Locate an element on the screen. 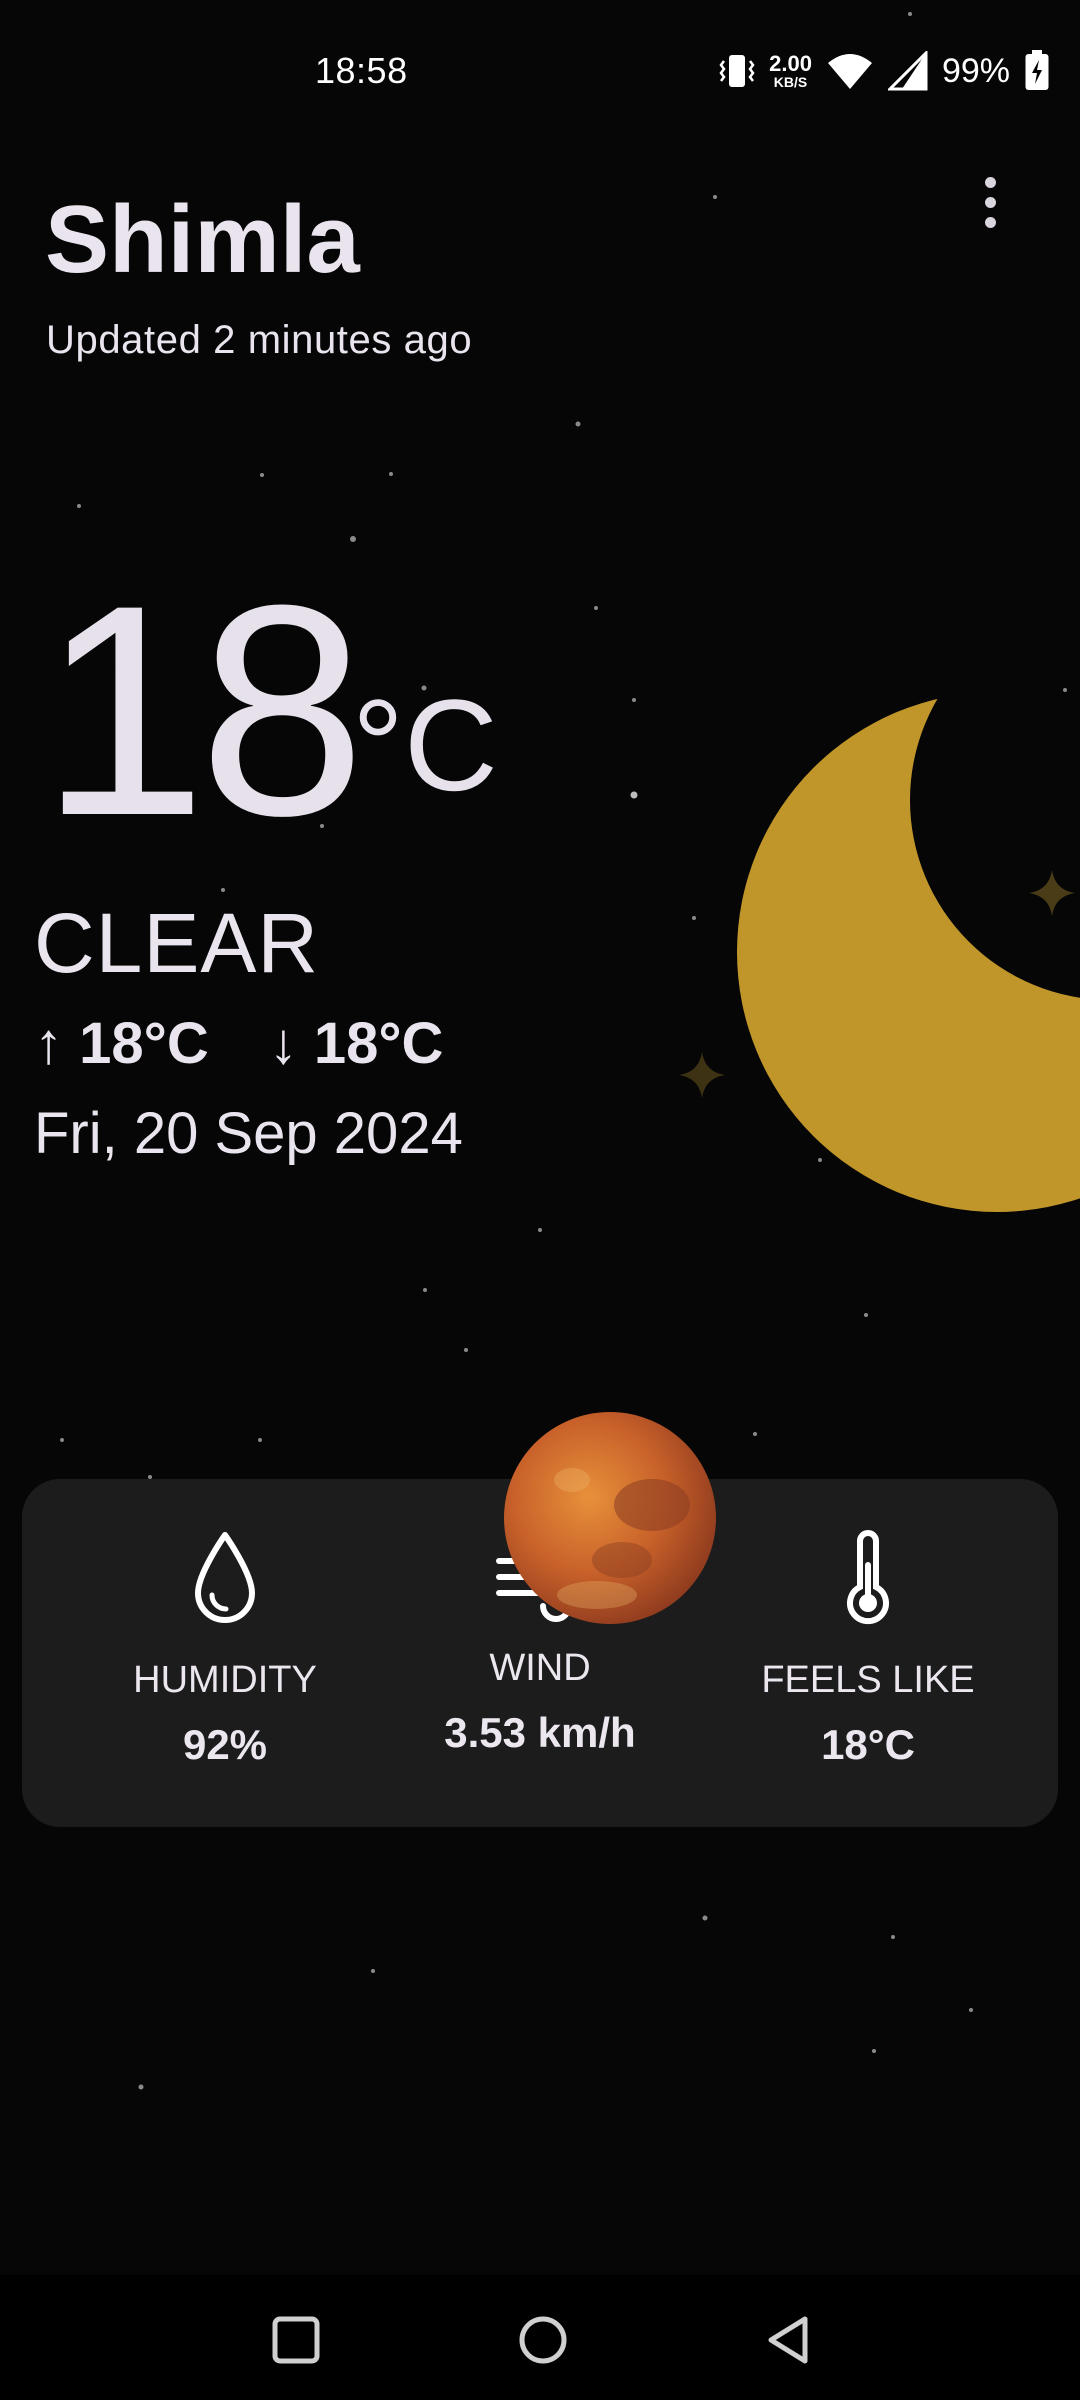 Image resolution: width=1080 pixels, height=2400 pixels. network-speed: 2.00 KB/S is located at coordinates (790, 70).